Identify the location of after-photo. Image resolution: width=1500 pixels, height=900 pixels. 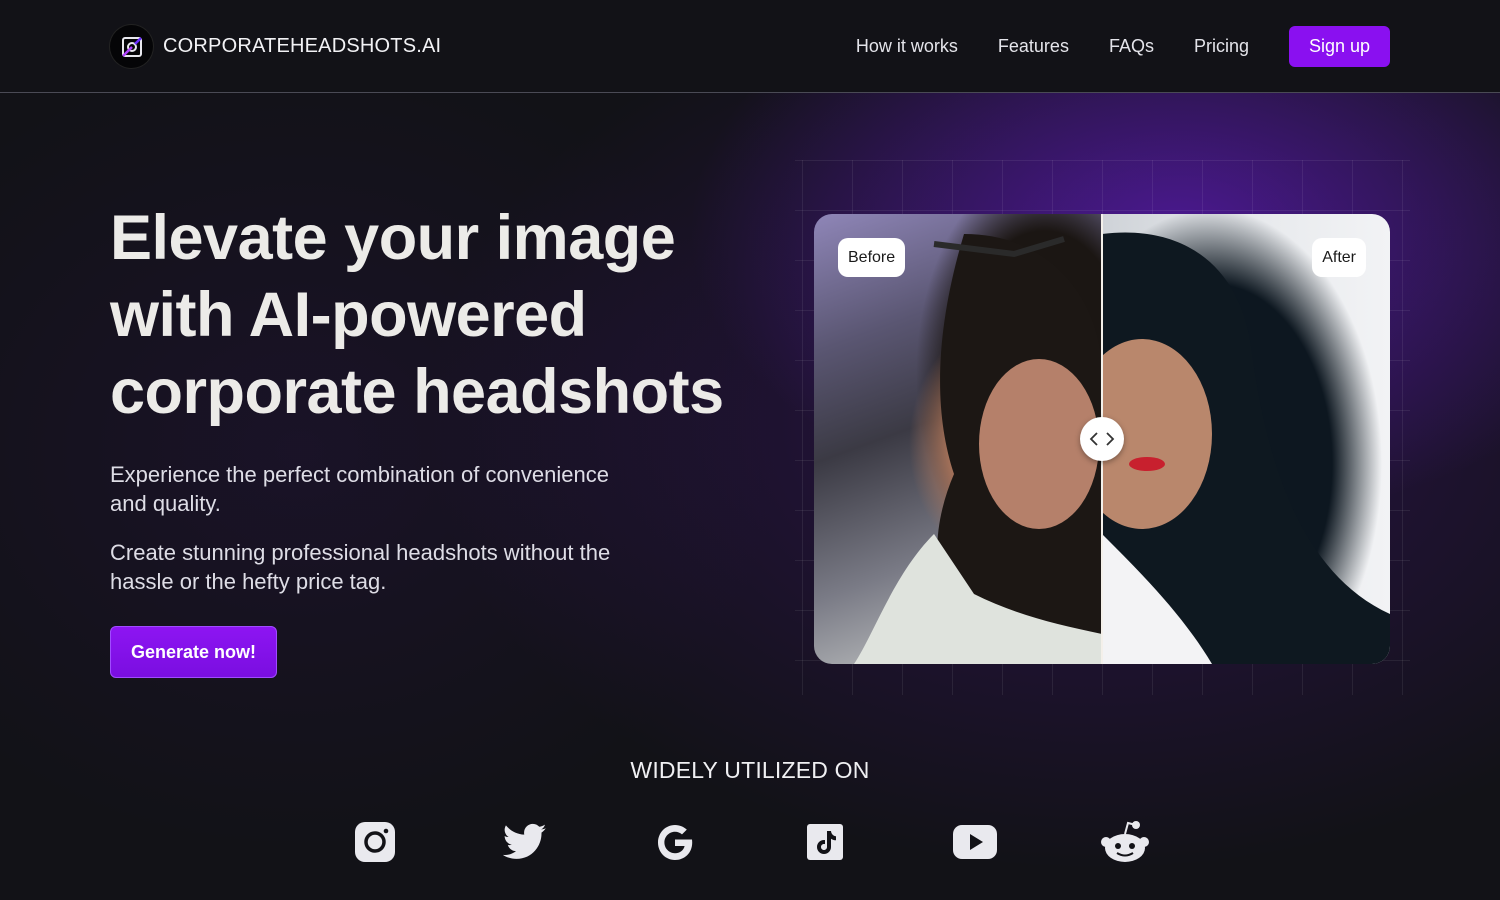
(1246, 439).